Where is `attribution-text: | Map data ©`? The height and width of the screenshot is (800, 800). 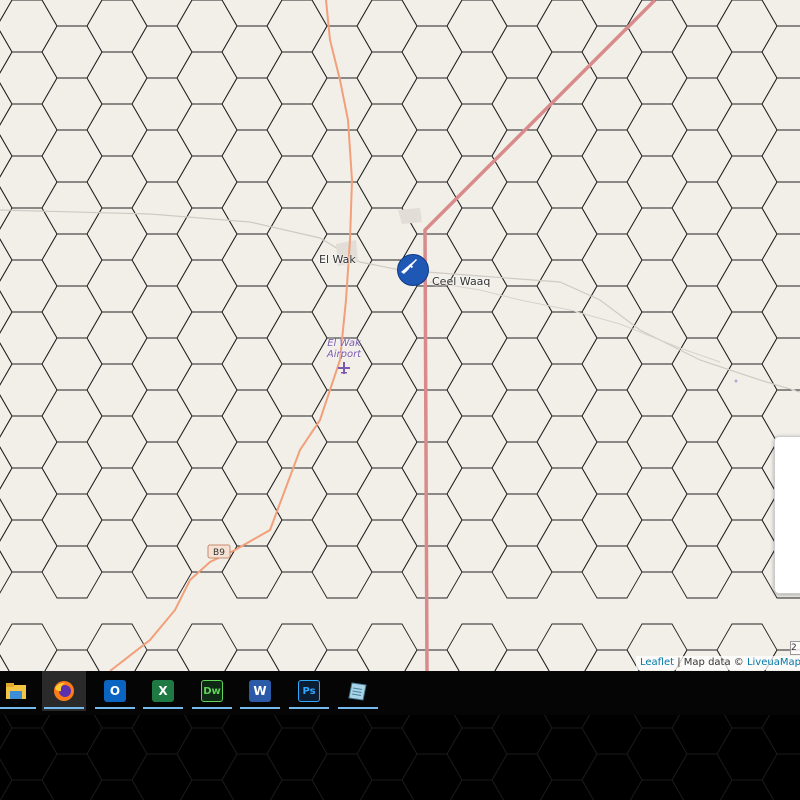 attribution-text: | Map data © is located at coordinates (710, 662).